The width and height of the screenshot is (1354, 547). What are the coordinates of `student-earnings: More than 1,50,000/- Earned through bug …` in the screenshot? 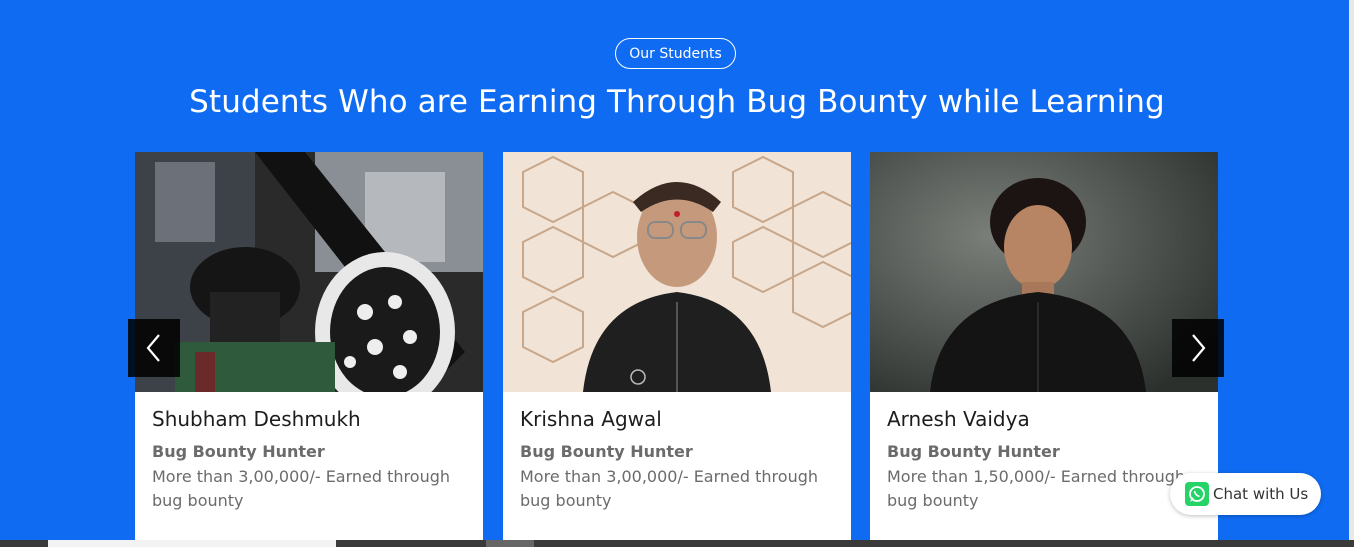 It's located at (1036, 488).